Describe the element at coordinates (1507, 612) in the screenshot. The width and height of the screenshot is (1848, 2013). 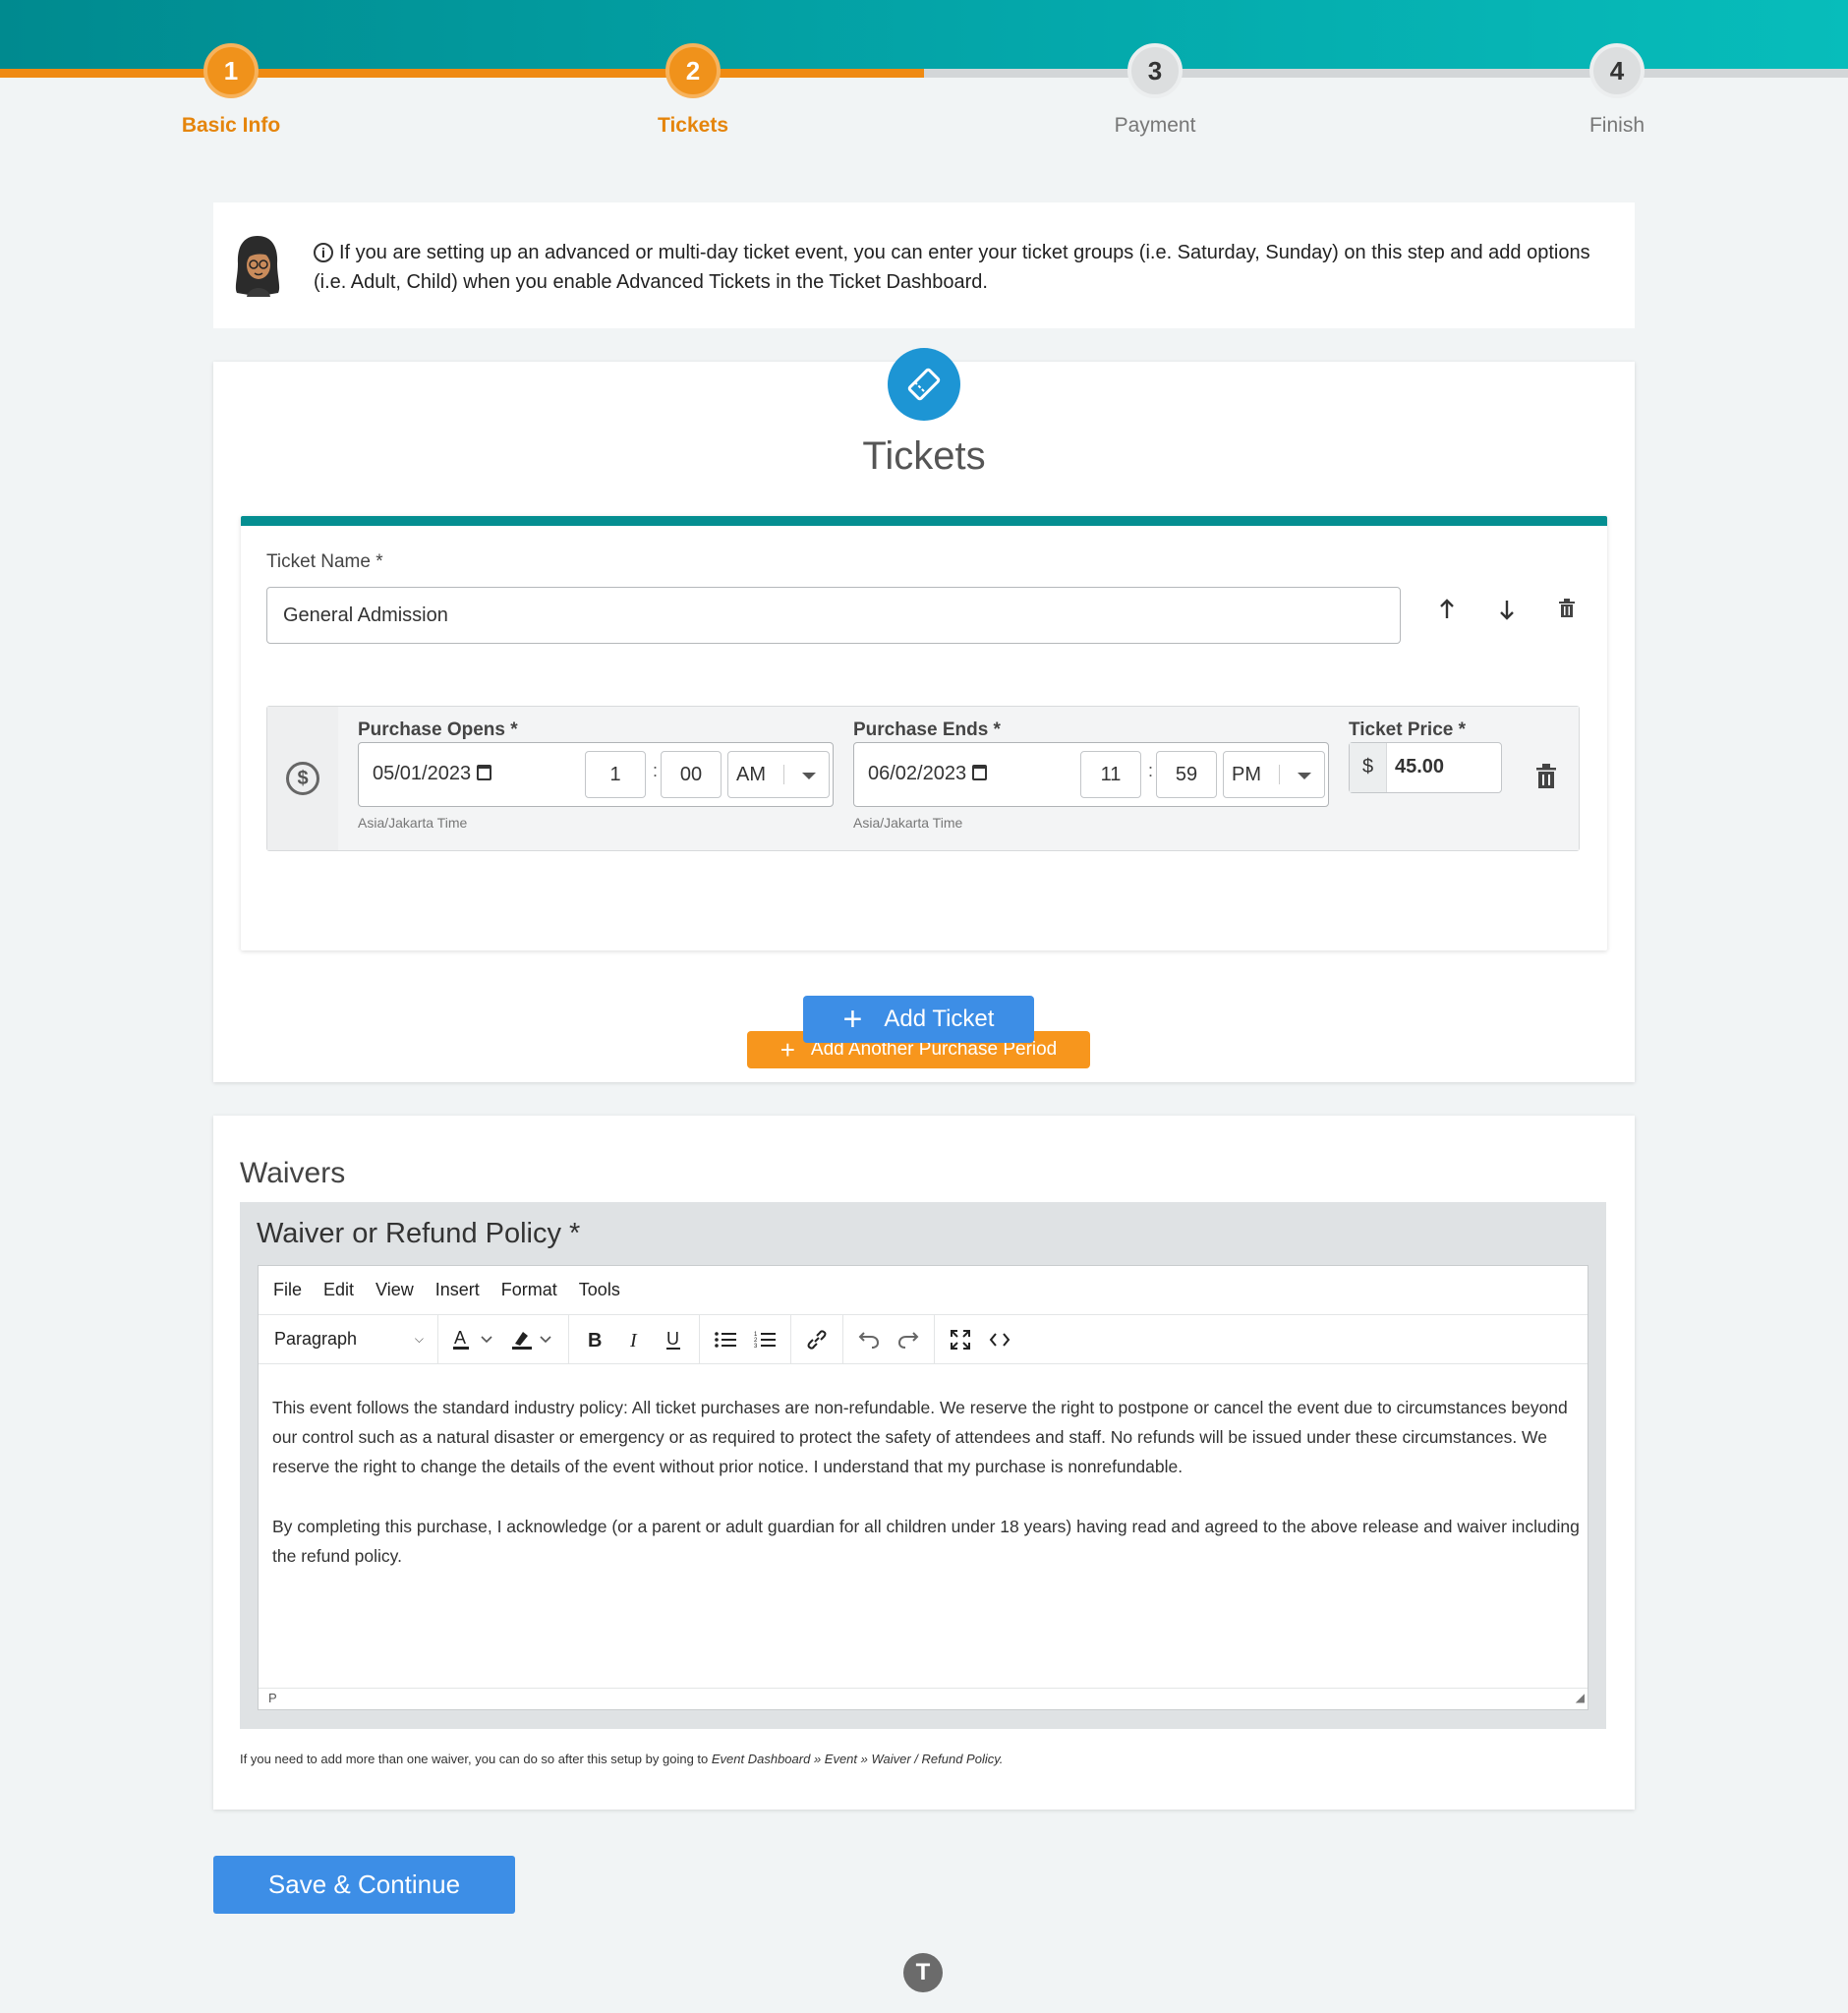
I see `move-down-icon` at that location.